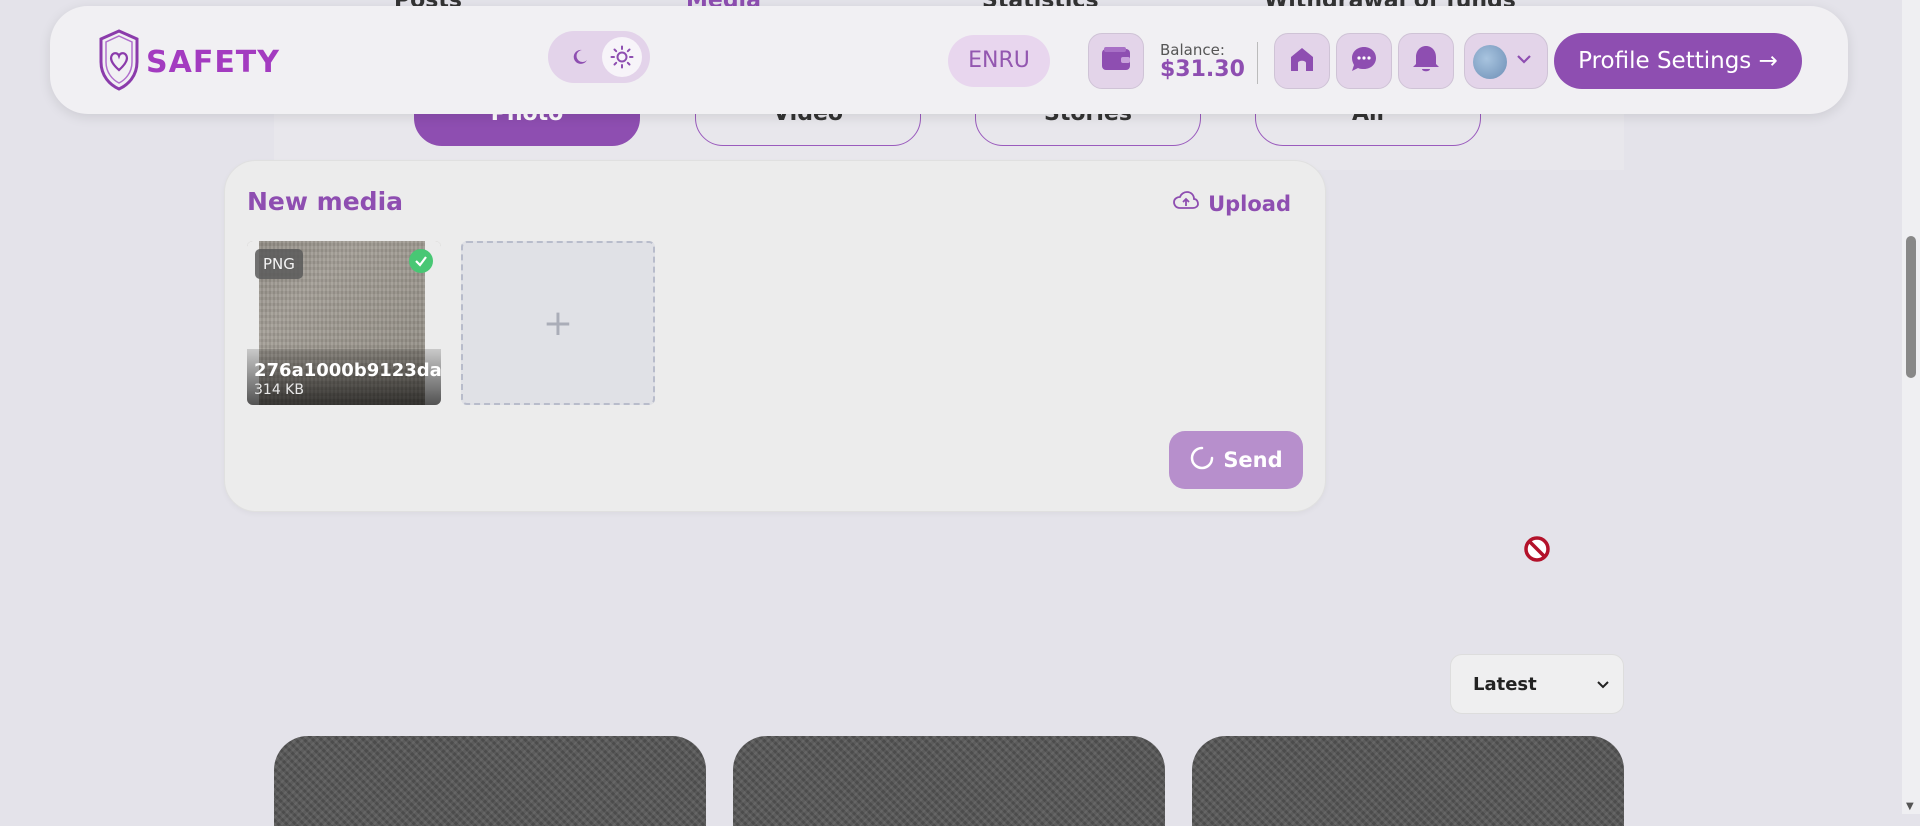 Image resolution: width=1920 pixels, height=826 pixels. What do you see at coordinates (279, 390) in the screenshot?
I see `file-size: 314 KB` at bounding box center [279, 390].